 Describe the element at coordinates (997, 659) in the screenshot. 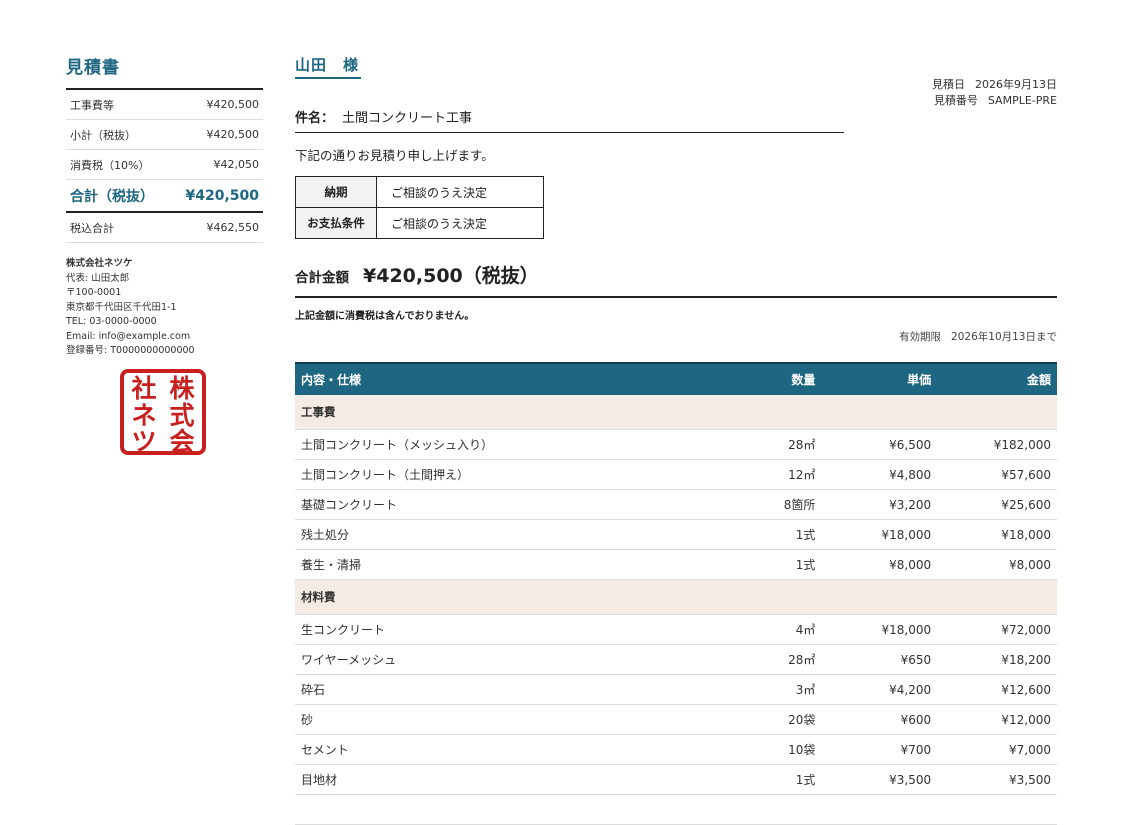

I see `item-amount: ¥18,200` at that location.